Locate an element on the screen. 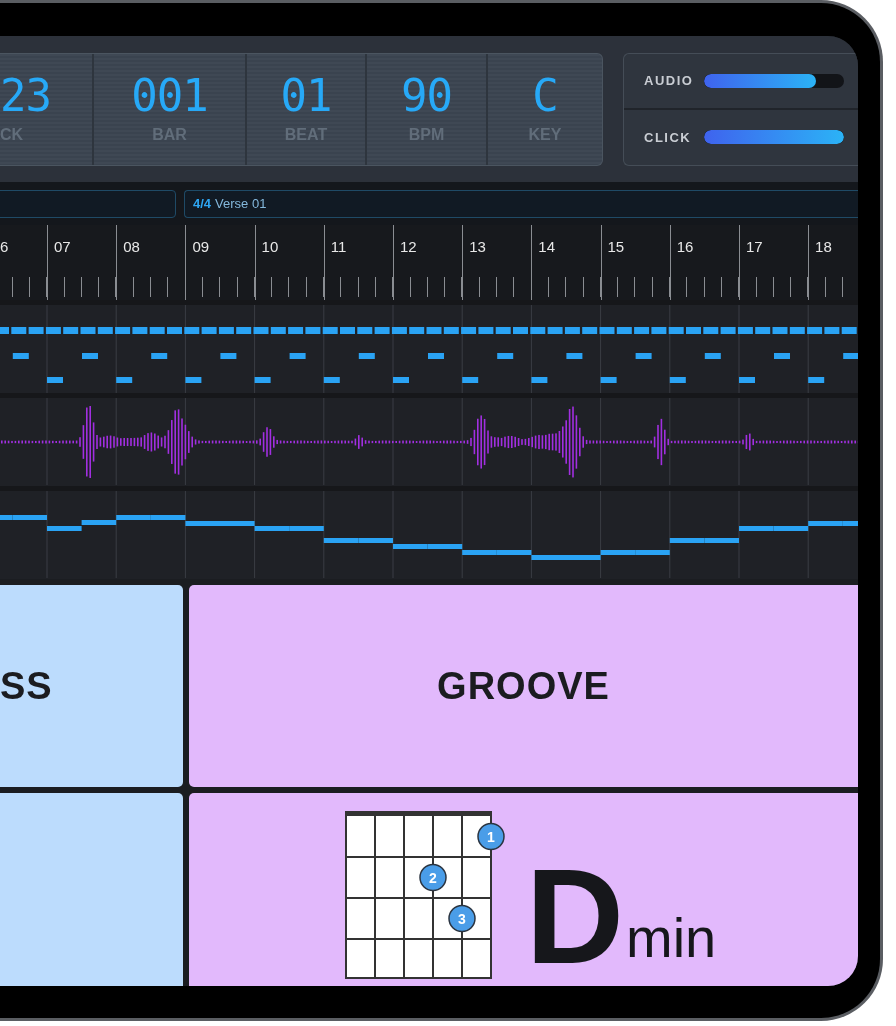  counter-value: 01 is located at coordinates (306, 96).